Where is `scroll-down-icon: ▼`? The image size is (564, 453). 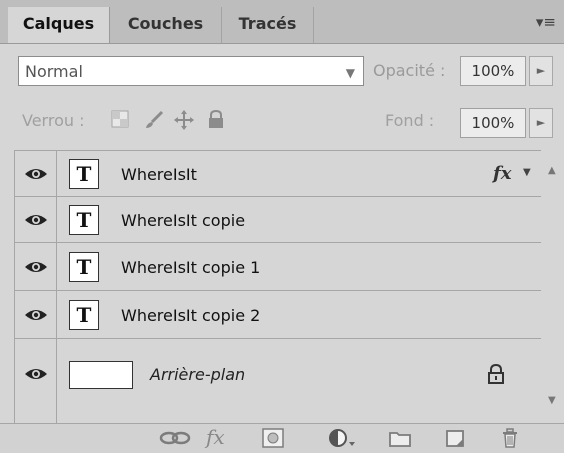 scroll-down-icon: ▼ is located at coordinates (552, 400).